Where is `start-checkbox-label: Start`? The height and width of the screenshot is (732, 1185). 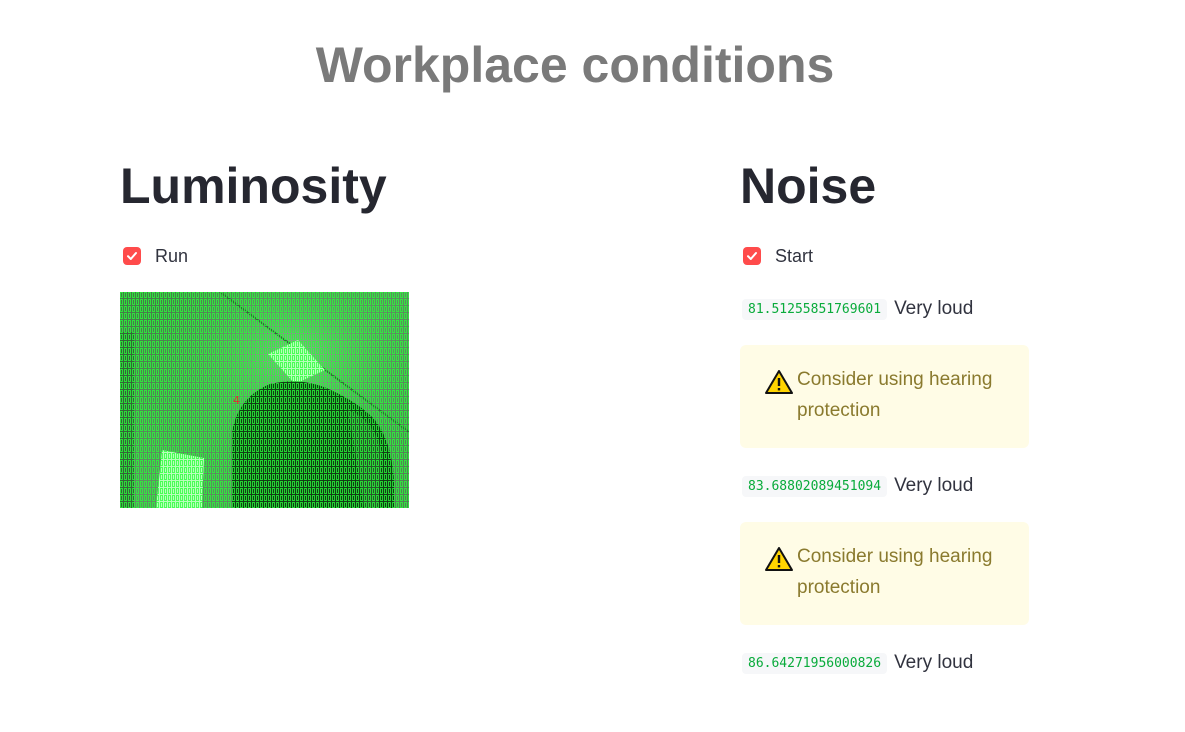
start-checkbox-label: Start is located at coordinates (794, 255).